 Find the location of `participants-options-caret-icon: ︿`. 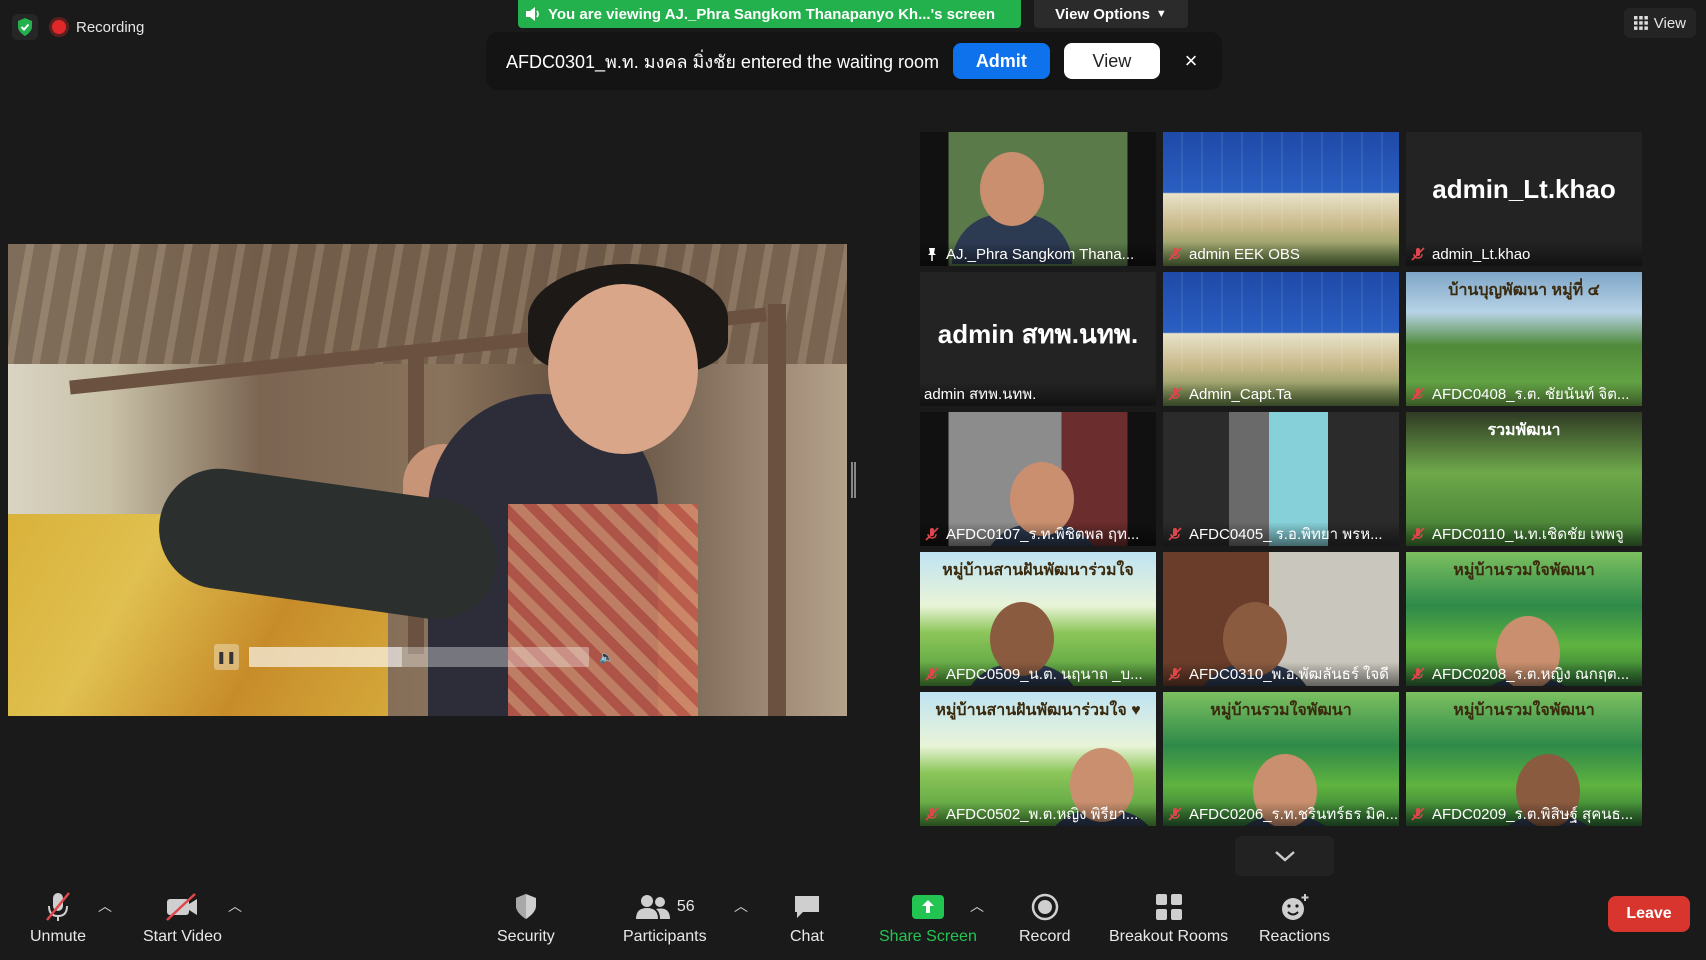

participants-options-caret-icon: ︿ is located at coordinates (741, 906).